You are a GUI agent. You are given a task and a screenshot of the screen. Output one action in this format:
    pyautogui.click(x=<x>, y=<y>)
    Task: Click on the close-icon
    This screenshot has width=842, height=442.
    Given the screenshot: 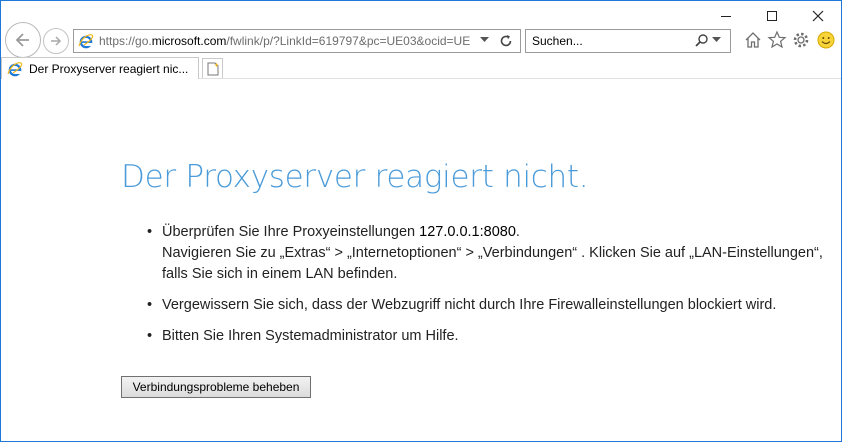 What is the action you would take?
    pyautogui.click(x=818, y=16)
    